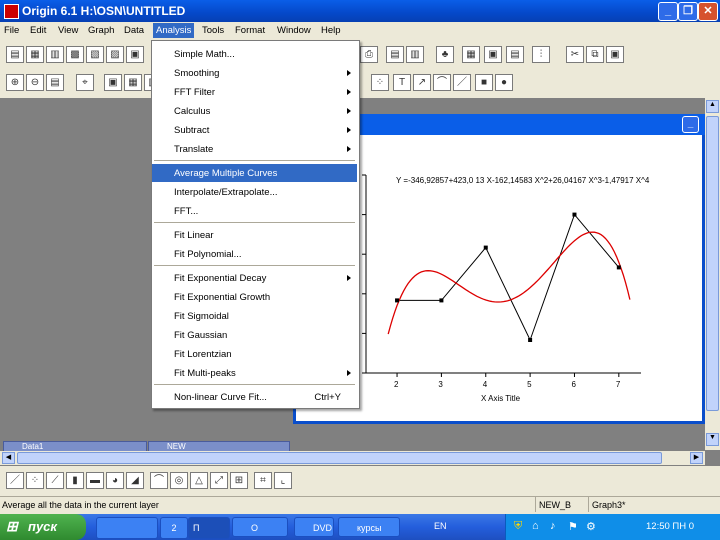 The height and width of the screenshot is (540, 720). What do you see at coordinates (462, 82) in the screenshot?
I see `line-tool-icon: ／` at bounding box center [462, 82].